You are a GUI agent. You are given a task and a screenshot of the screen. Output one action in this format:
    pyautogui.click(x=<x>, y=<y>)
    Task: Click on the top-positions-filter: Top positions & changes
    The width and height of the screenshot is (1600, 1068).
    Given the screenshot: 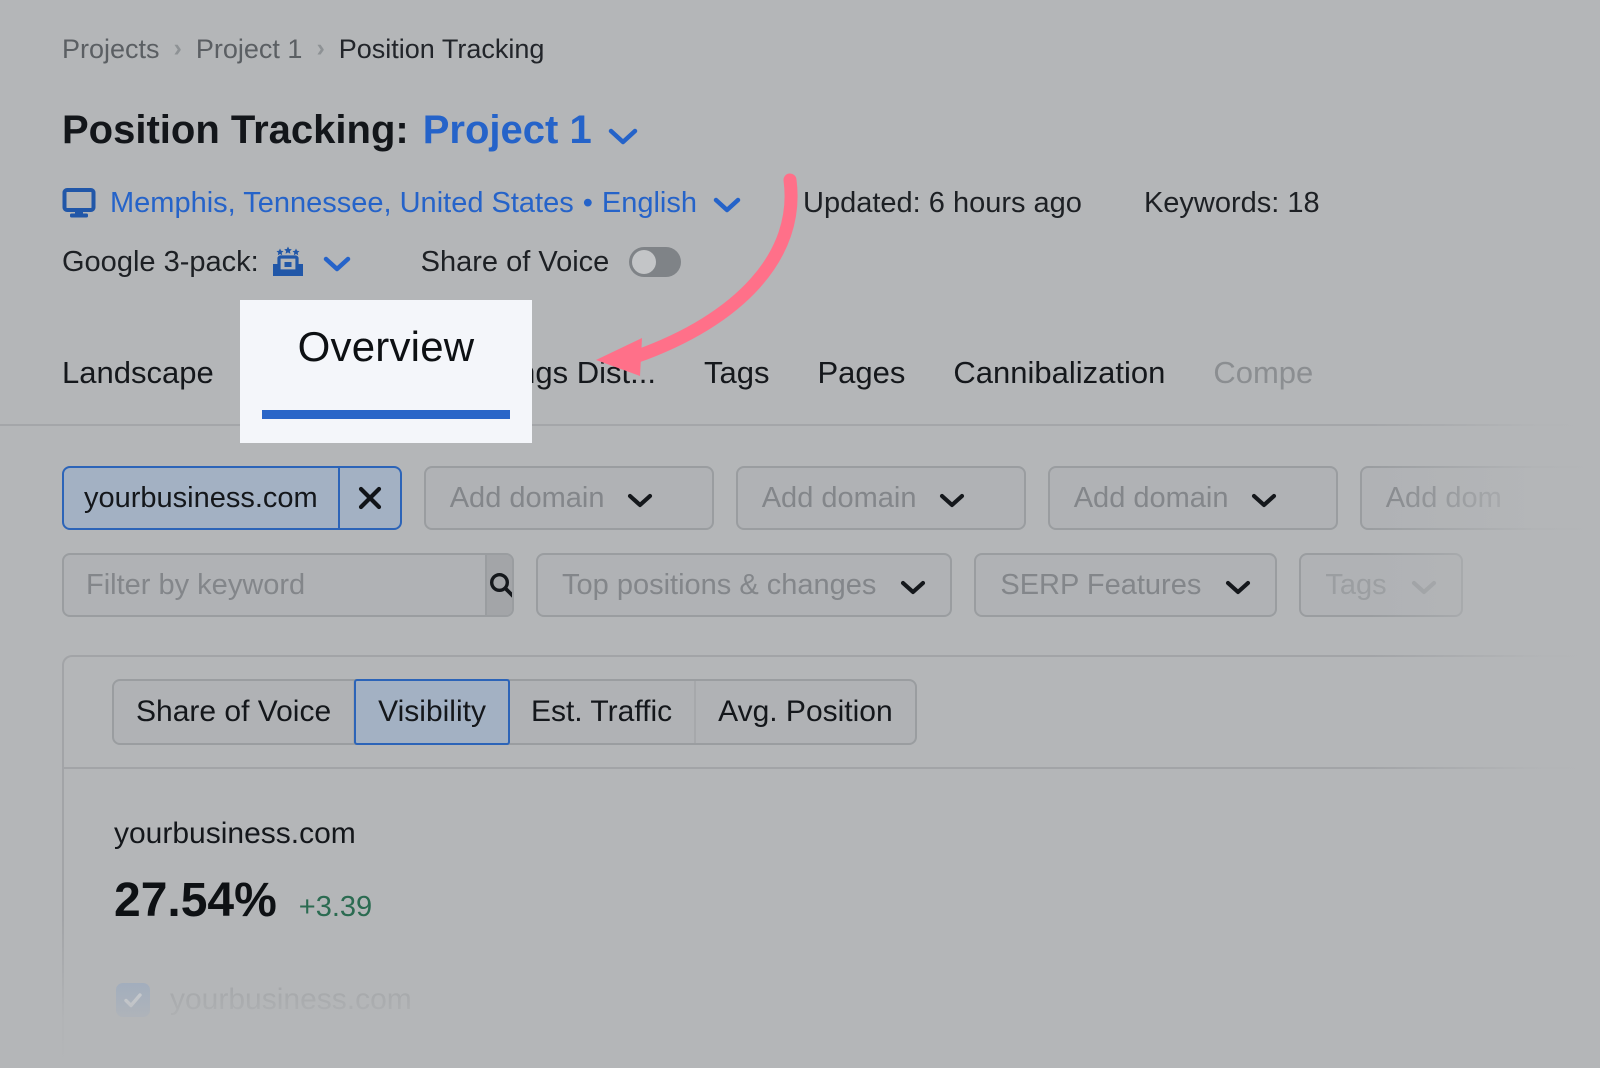 What is the action you would take?
    pyautogui.click(x=744, y=585)
    